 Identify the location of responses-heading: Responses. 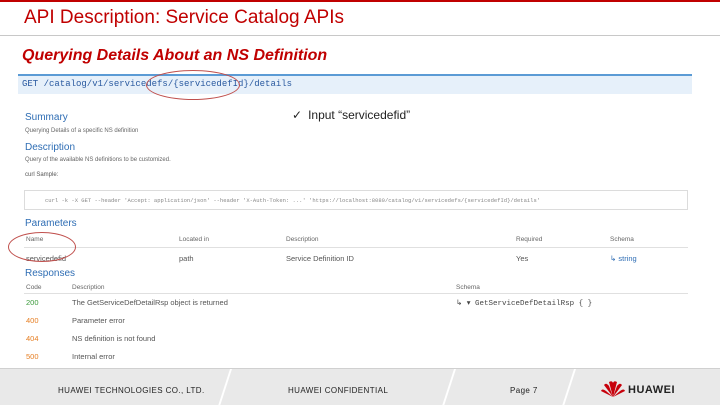
(50, 273).